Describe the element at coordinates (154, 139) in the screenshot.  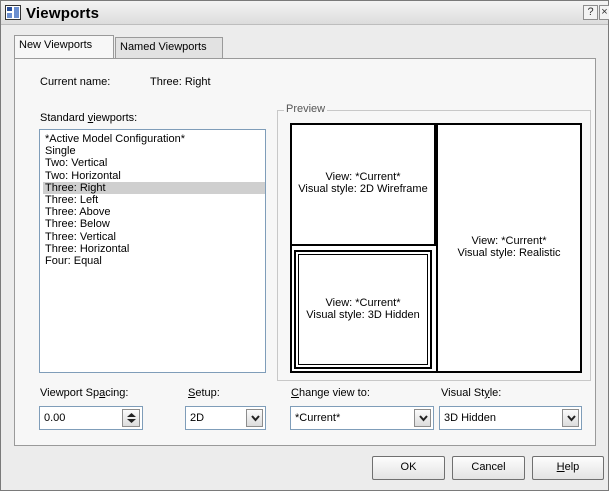
I see `list-item: *Active Model Configuration*` at that location.